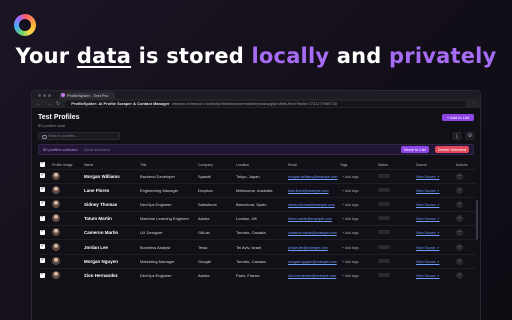 The width and height of the screenshot is (512, 320). What do you see at coordinates (310, 219) in the screenshot?
I see `email-link: tatum.martin@example.com` at bounding box center [310, 219].